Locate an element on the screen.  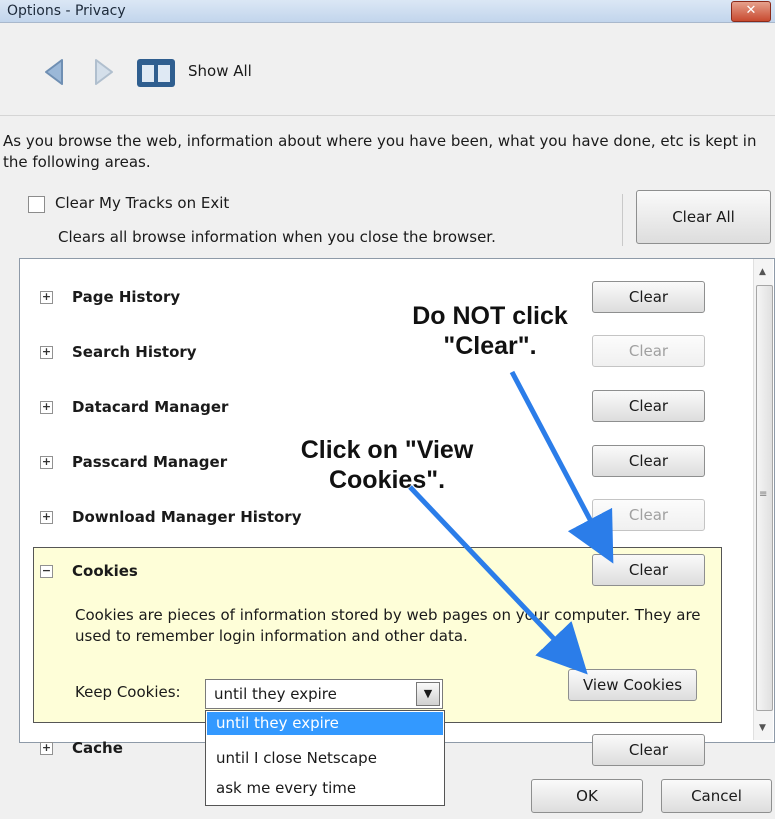
annotation-click-view-cookies: Click on "View Cookies". is located at coordinates (387, 465).